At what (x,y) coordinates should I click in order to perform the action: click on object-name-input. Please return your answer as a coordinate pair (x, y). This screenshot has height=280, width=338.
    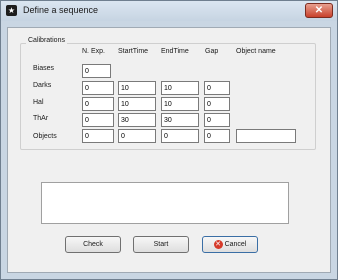
    Looking at the image, I should click on (266, 136).